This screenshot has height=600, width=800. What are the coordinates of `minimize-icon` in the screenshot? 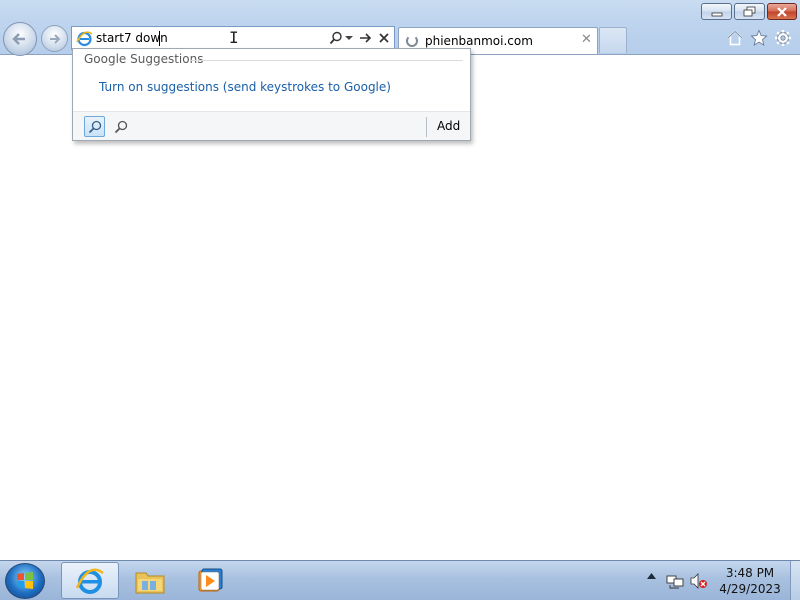 It's located at (716, 14).